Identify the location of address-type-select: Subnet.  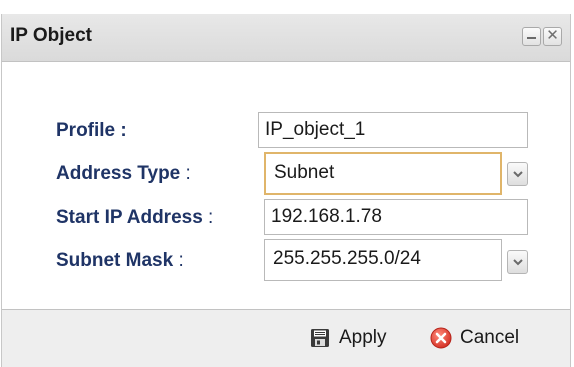
(383, 173).